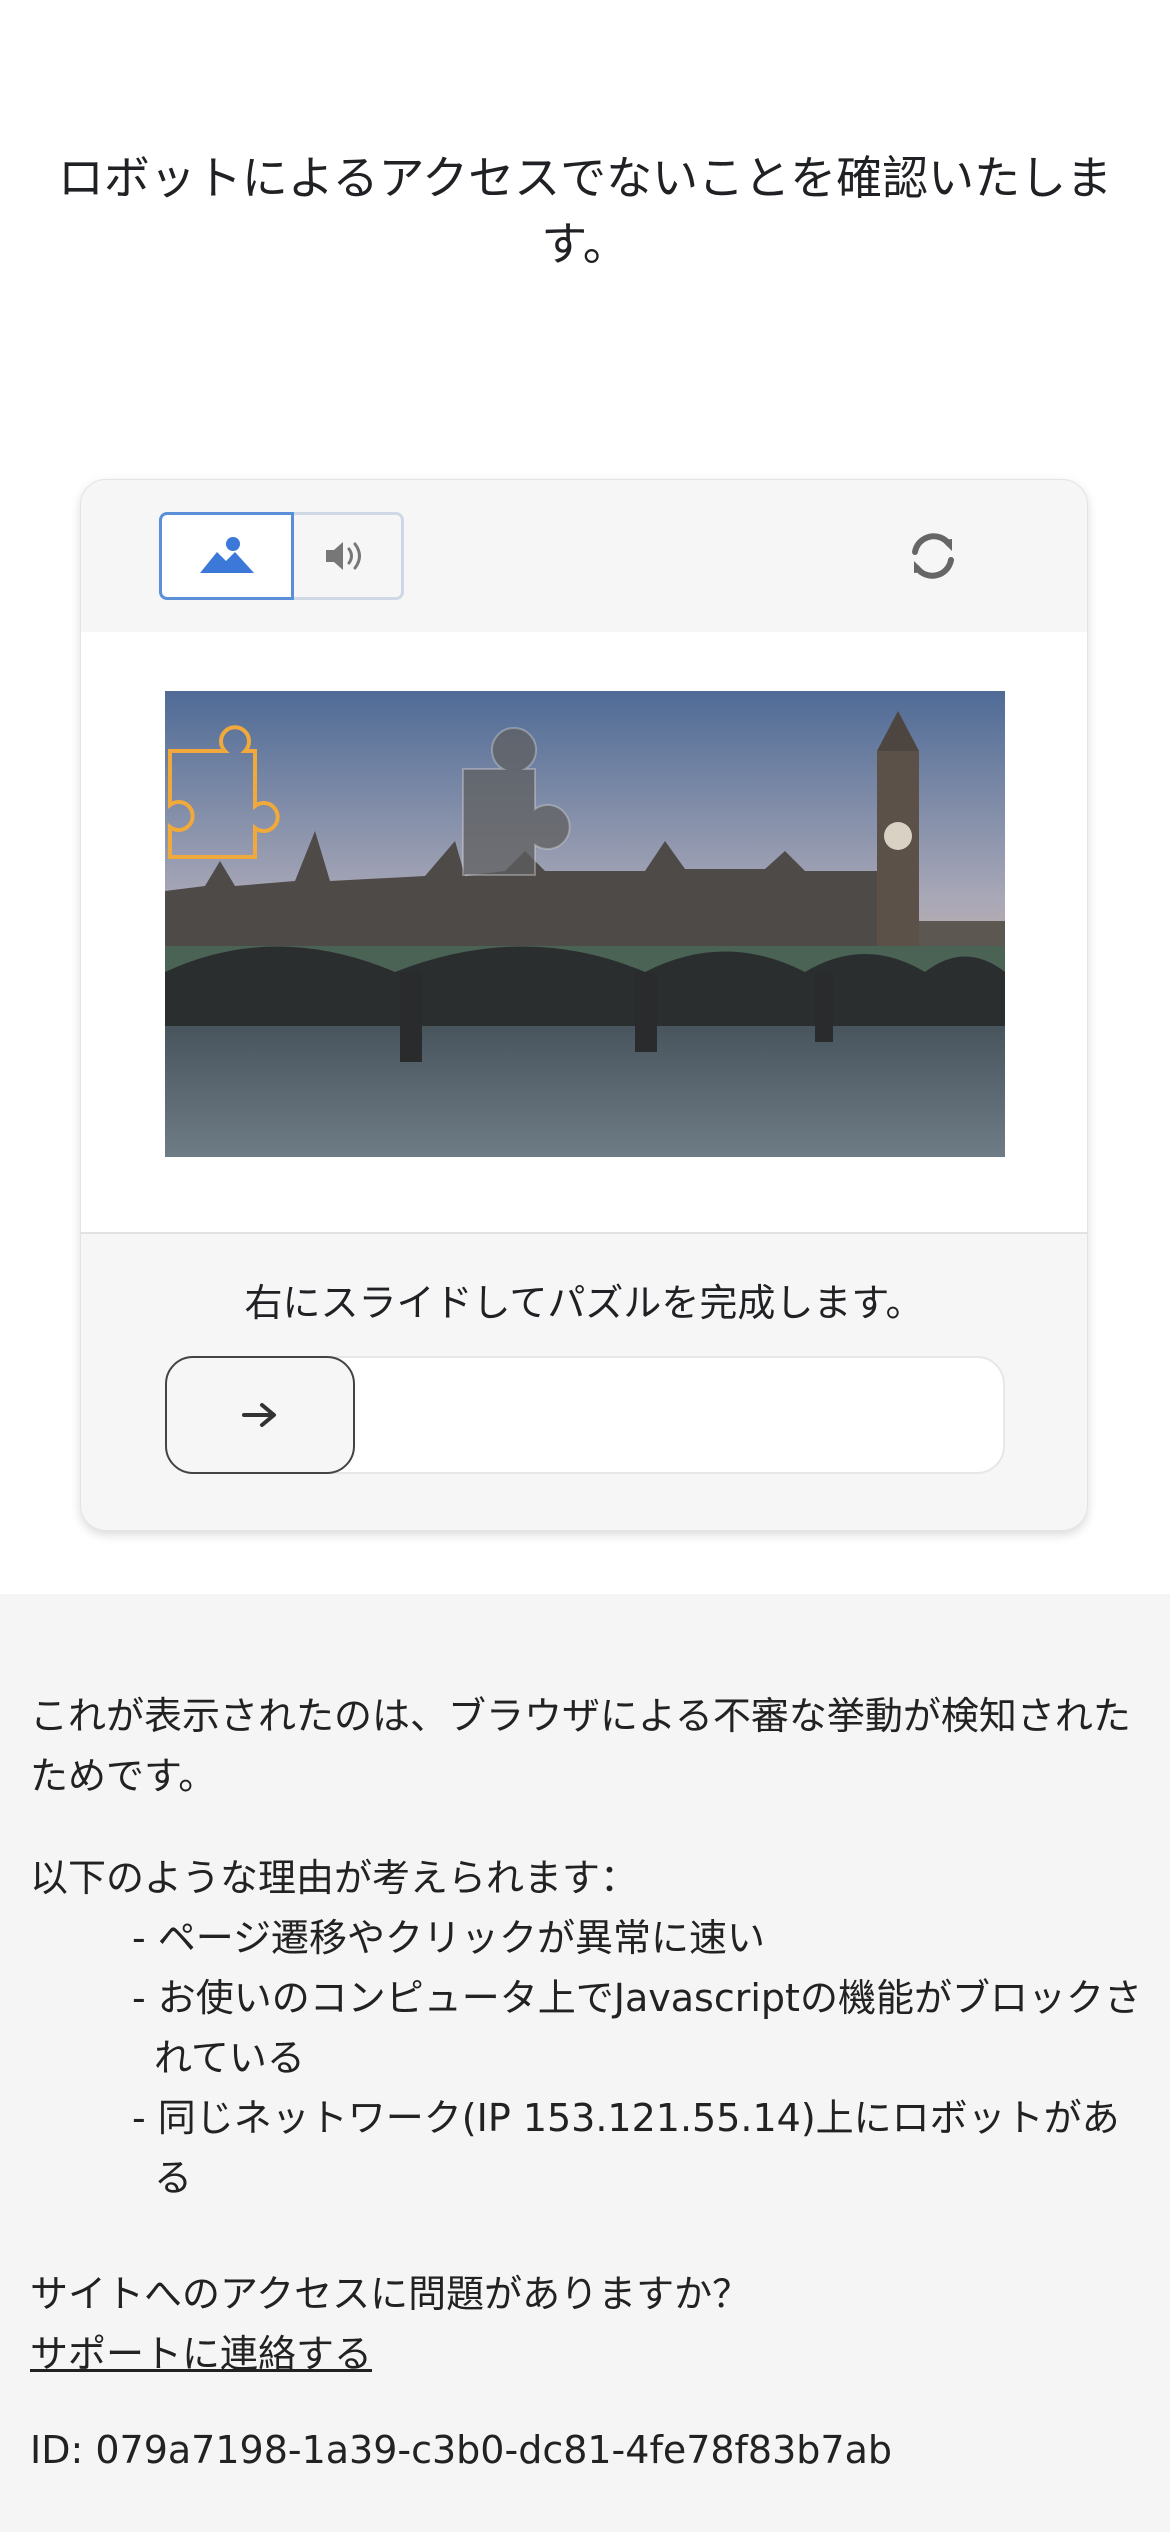 Image resolution: width=1170 pixels, height=2532 pixels. What do you see at coordinates (390, 2294) in the screenshot?
I see `support-question: サイトへのアクセスに問題がありますか？` at bounding box center [390, 2294].